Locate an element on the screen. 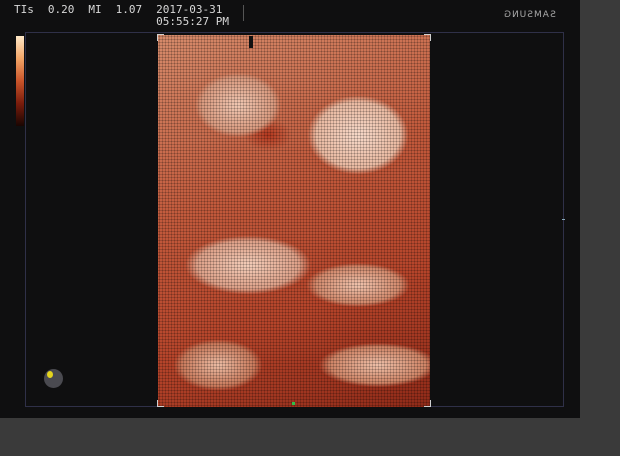  datetime: 2017-03-31 05:55:27 PM is located at coordinates (192, 16).